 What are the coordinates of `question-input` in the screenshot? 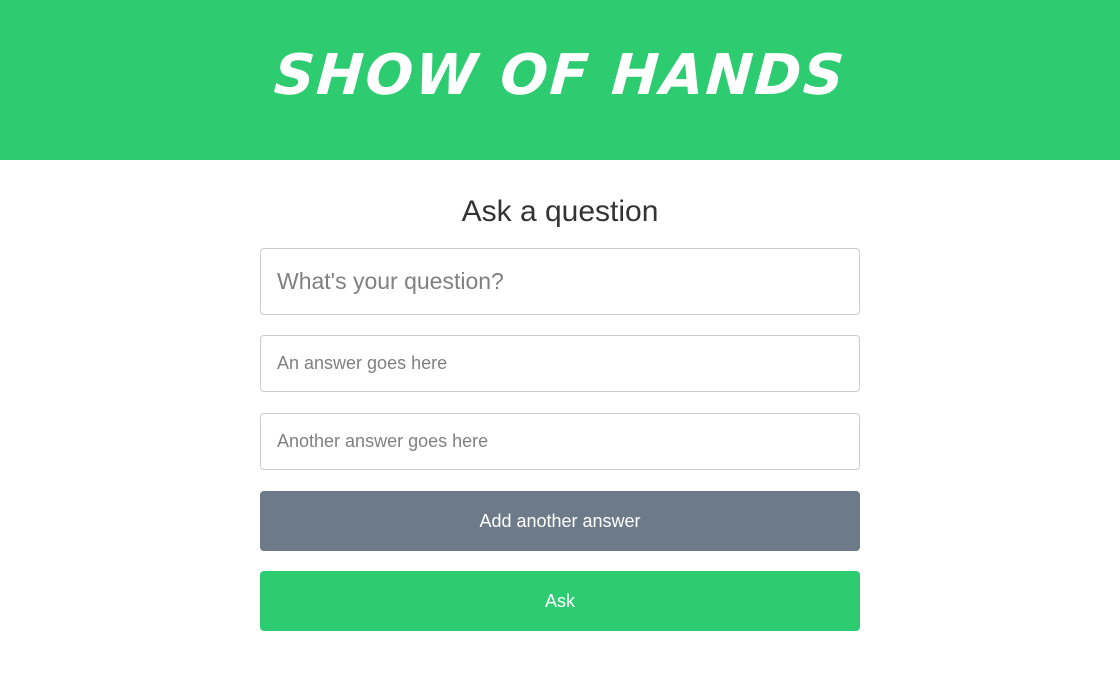 It's located at (560, 281).